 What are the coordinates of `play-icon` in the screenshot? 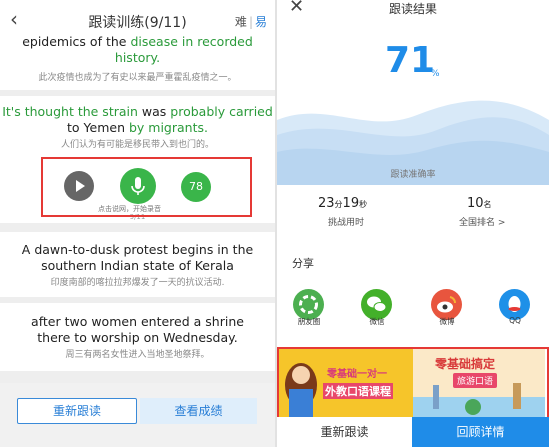 It's located at (80, 186).